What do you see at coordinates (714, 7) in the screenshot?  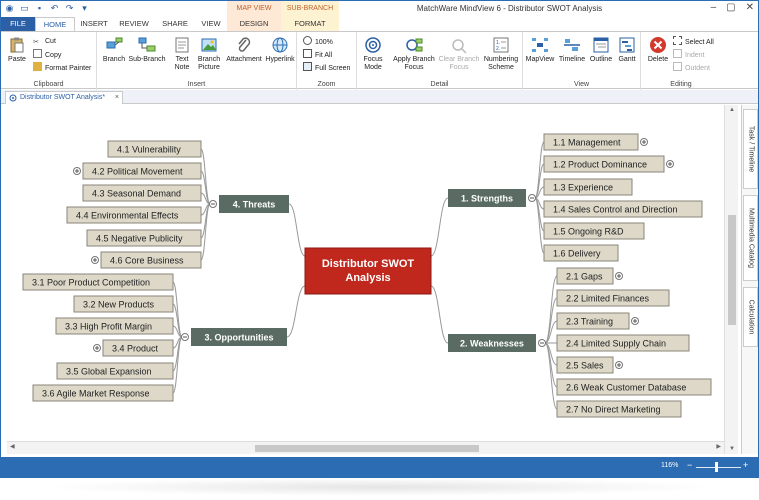 I see `minimize-button: –` at bounding box center [714, 7].